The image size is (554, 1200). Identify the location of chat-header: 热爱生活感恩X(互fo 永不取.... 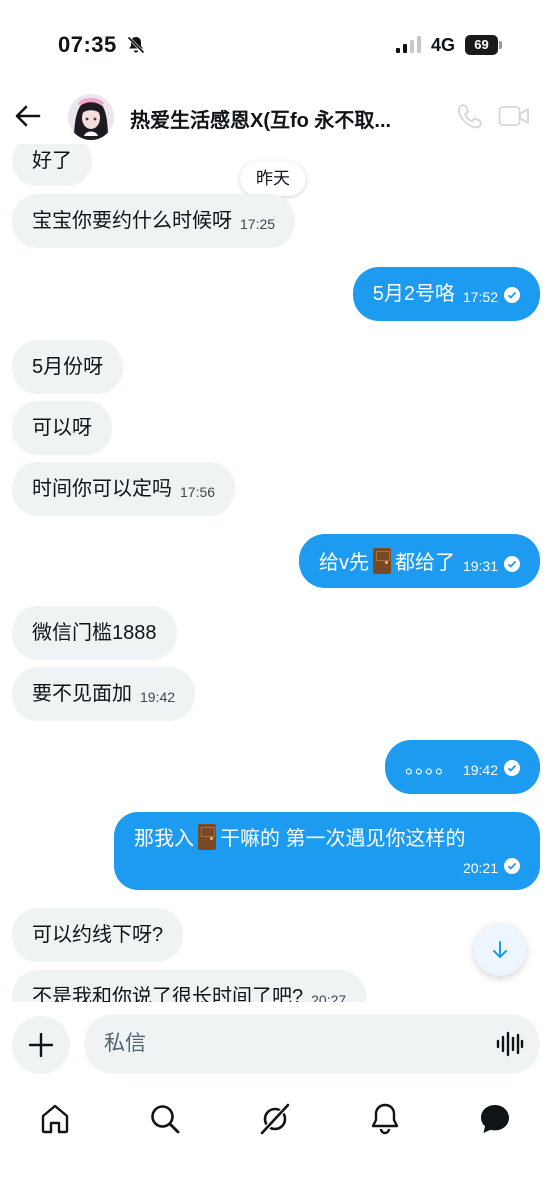
(277, 116).